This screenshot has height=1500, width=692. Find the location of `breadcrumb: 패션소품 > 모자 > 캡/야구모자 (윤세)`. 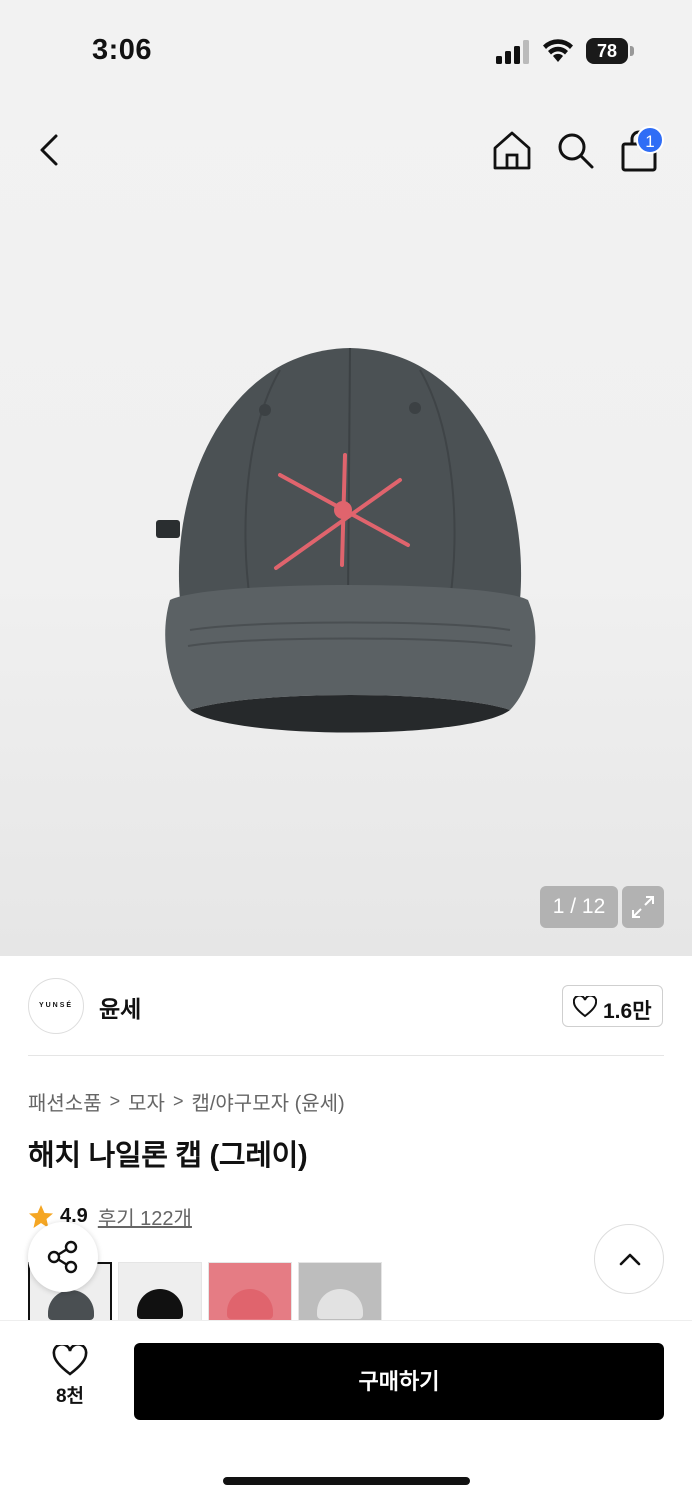

breadcrumb: 패션소품 > 모자 > 캡/야구모자 (윤세) is located at coordinates (186, 1101).